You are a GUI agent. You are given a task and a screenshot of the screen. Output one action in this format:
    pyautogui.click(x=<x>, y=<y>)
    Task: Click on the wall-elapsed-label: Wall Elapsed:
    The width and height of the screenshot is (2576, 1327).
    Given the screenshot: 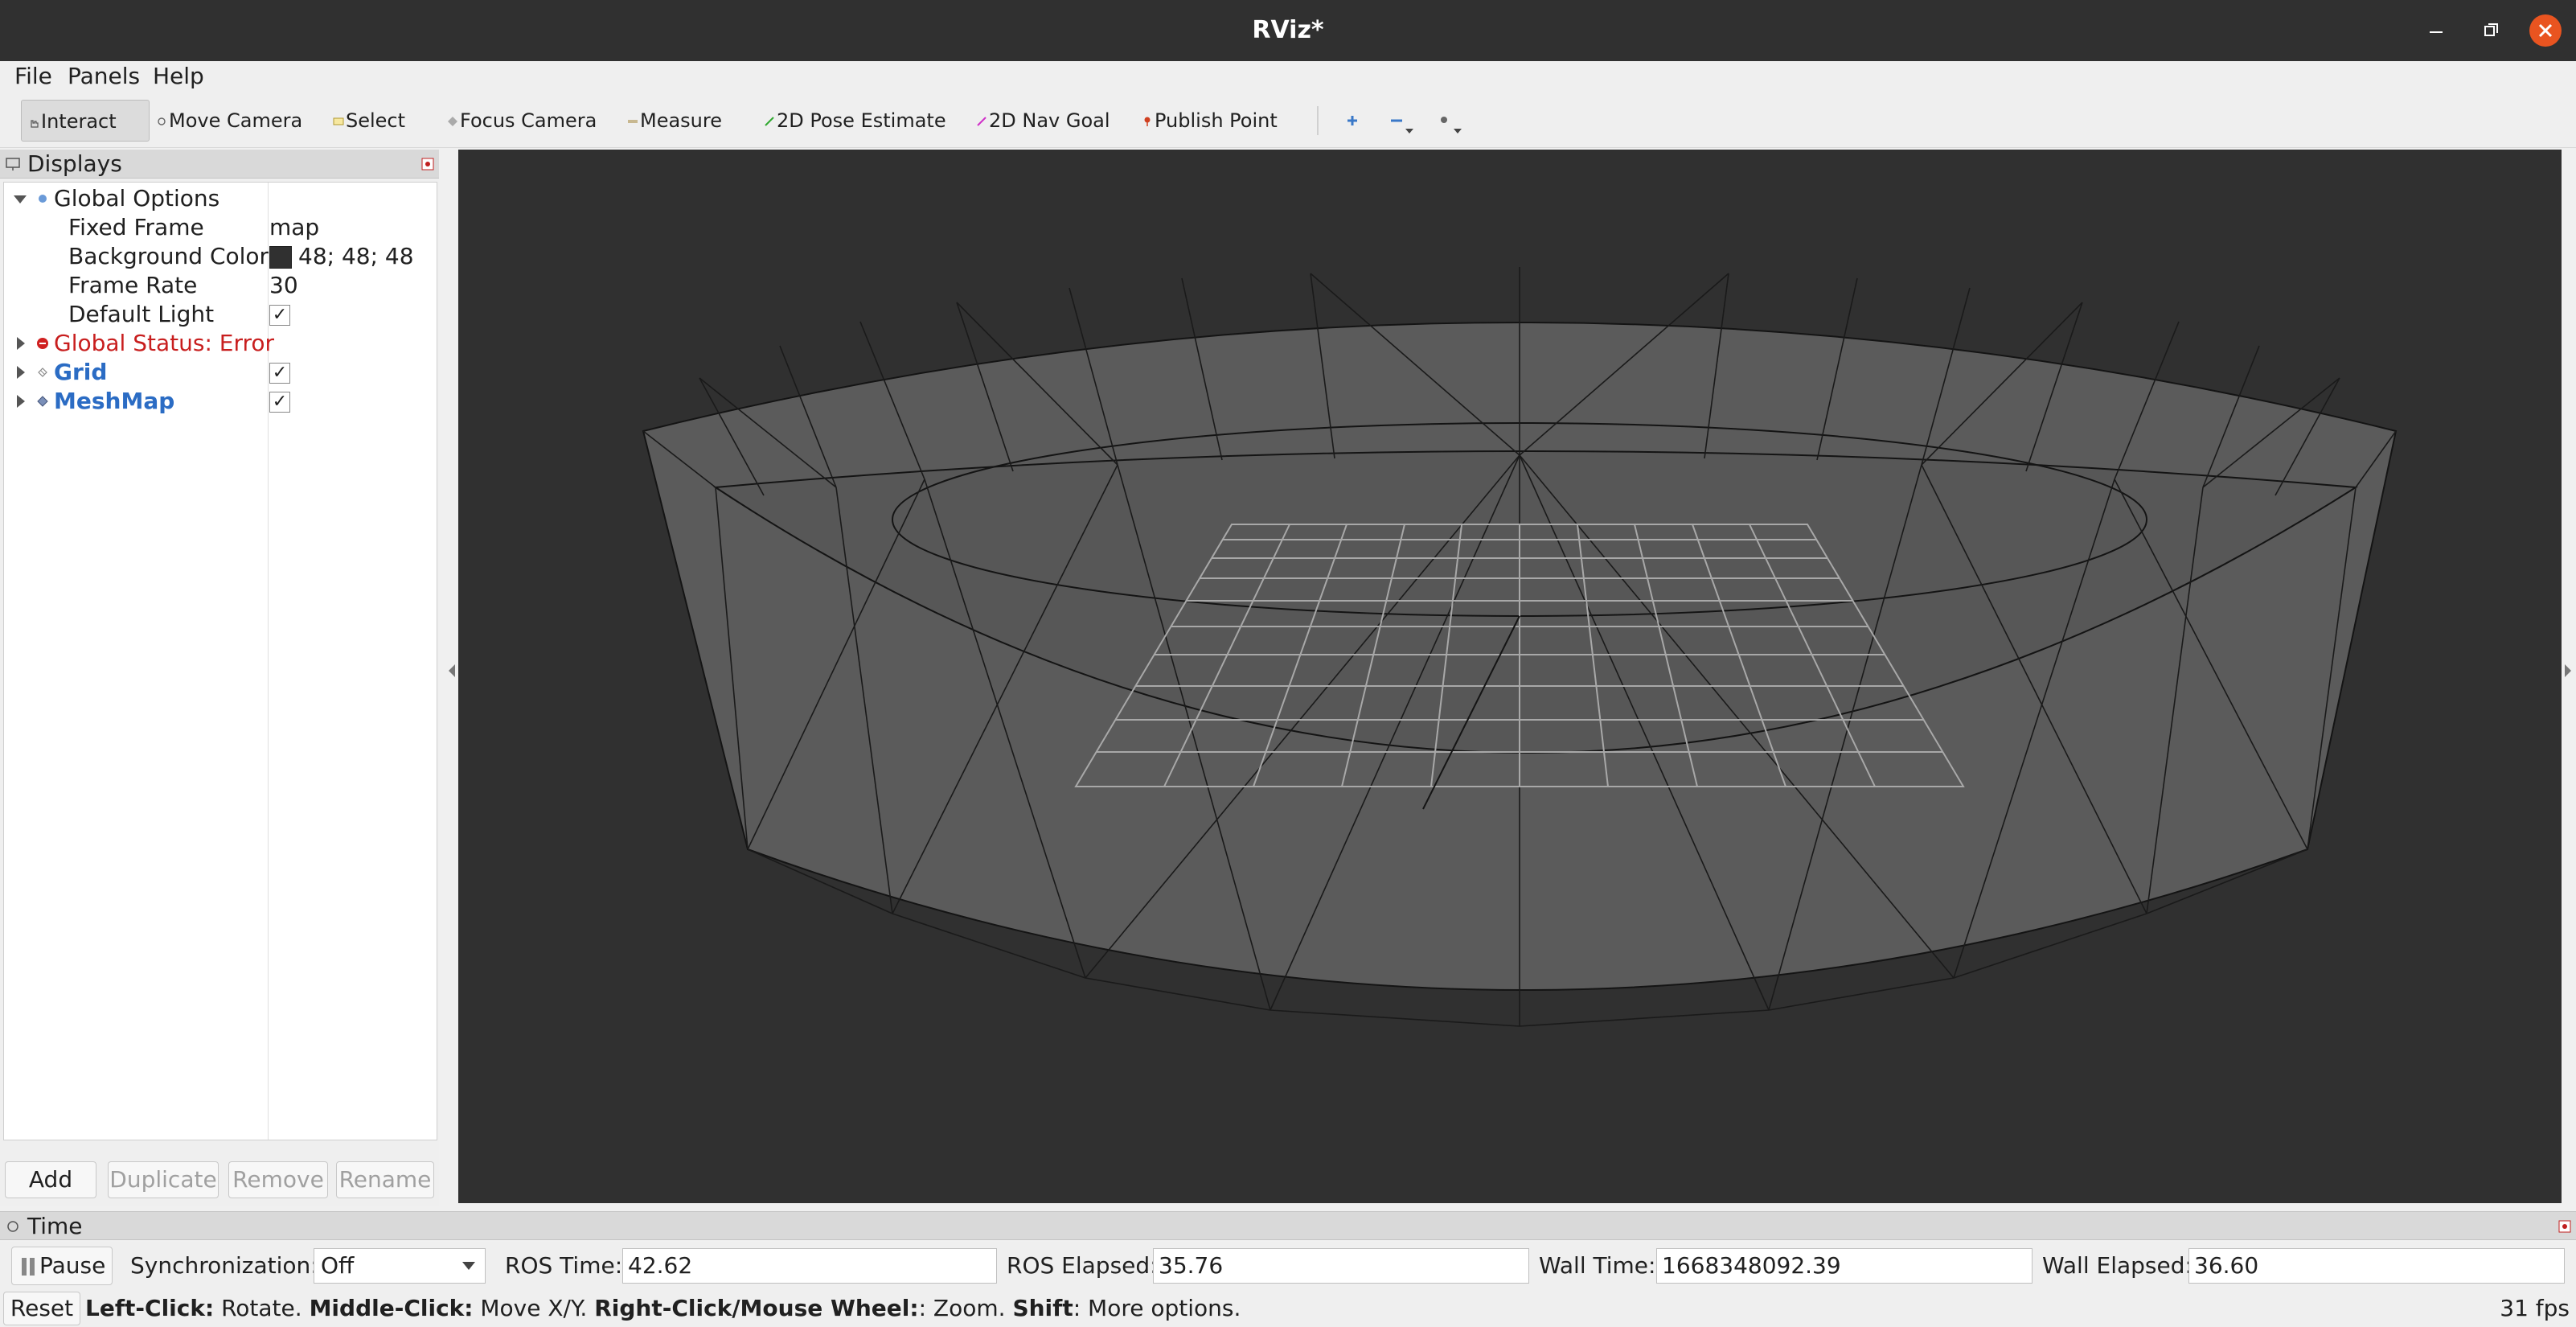 What is the action you would take?
    pyautogui.click(x=2117, y=1265)
    